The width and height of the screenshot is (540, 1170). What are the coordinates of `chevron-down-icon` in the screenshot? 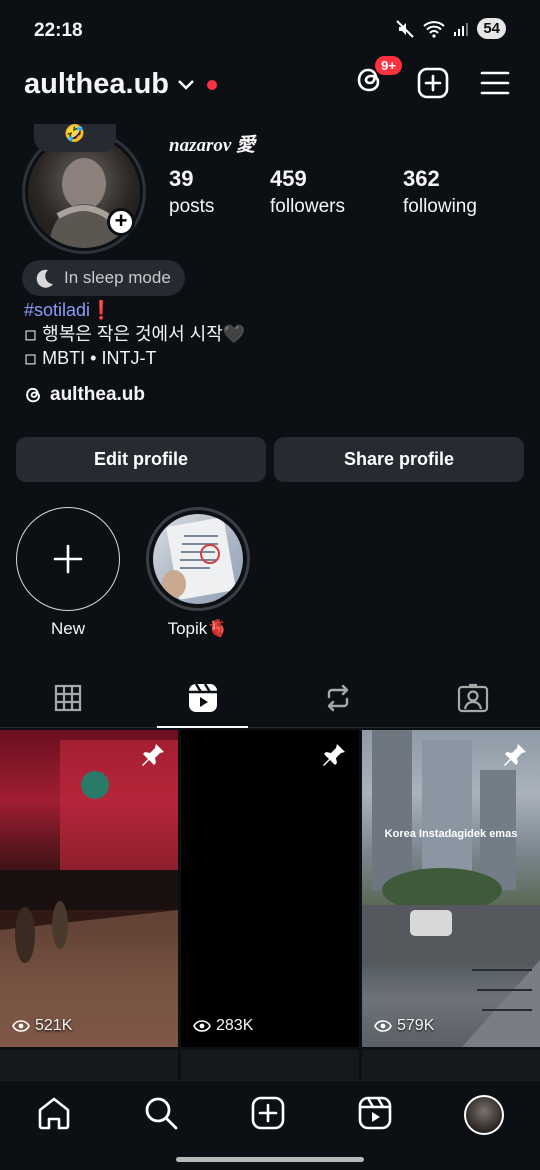 It's located at (186, 84).